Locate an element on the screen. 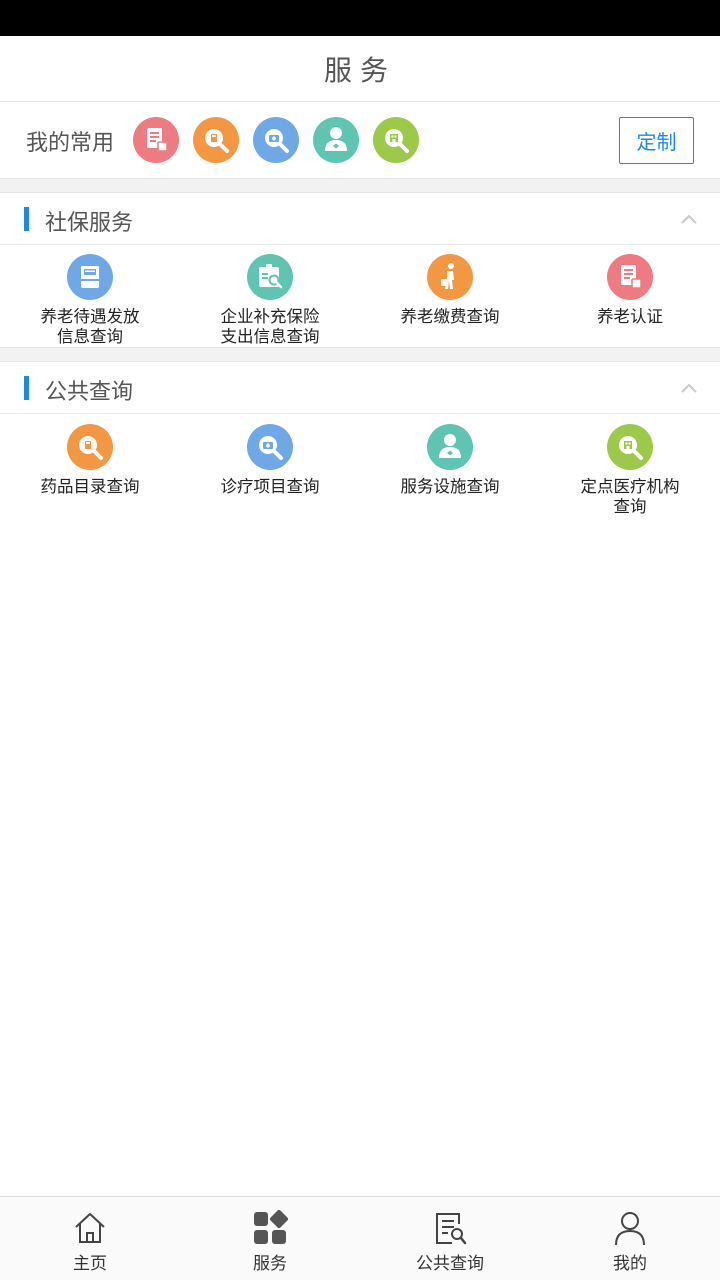 The height and width of the screenshot is (1280, 720). favorites-icons is located at coordinates (283, 140).